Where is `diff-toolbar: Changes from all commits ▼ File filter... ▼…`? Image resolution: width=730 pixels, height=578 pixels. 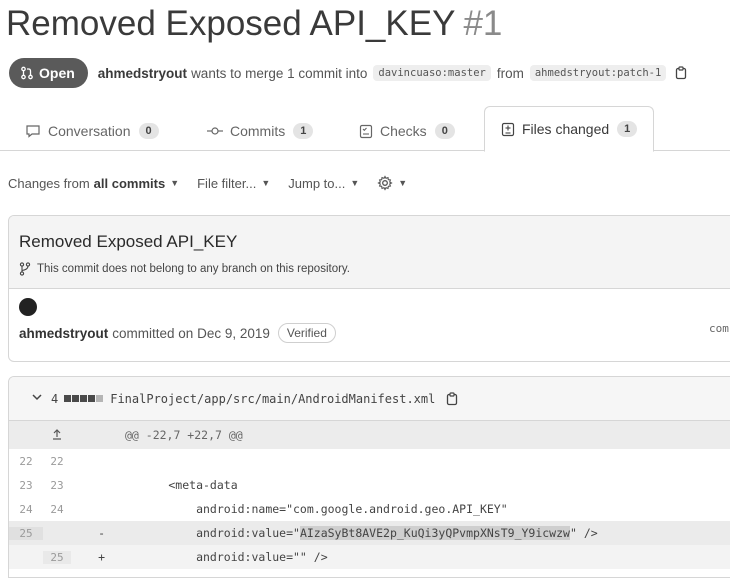
diff-toolbar: Changes from all commits ▼ File filter... ▼… is located at coordinates (216, 183).